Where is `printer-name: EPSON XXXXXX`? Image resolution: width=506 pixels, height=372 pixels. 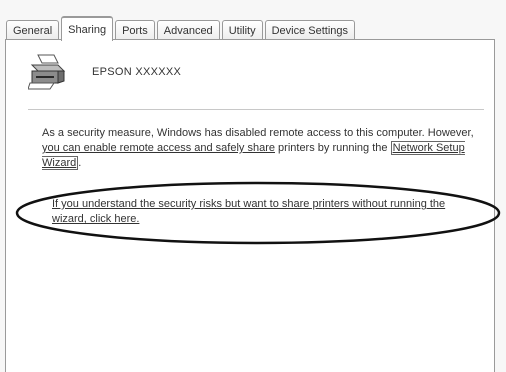 printer-name: EPSON XXXXXX is located at coordinates (137, 72).